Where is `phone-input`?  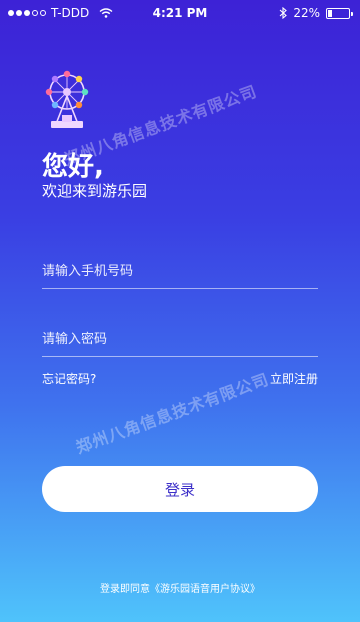
phone-input is located at coordinates (180, 271).